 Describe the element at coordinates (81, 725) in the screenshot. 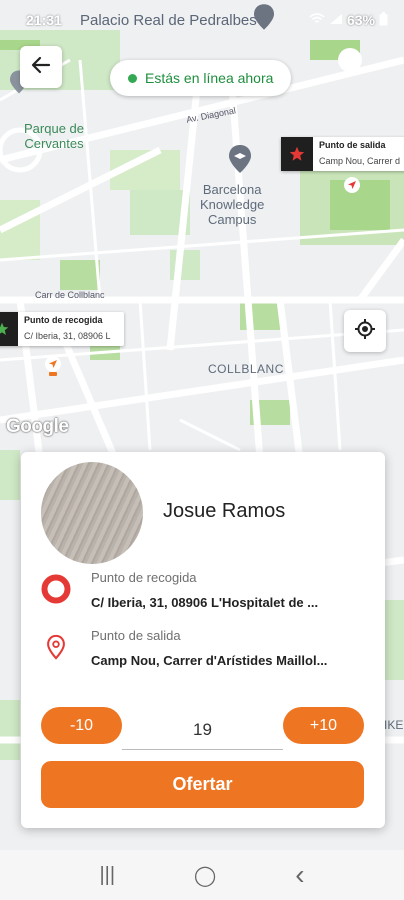

I see `decrease-price-button: -10` at that location.